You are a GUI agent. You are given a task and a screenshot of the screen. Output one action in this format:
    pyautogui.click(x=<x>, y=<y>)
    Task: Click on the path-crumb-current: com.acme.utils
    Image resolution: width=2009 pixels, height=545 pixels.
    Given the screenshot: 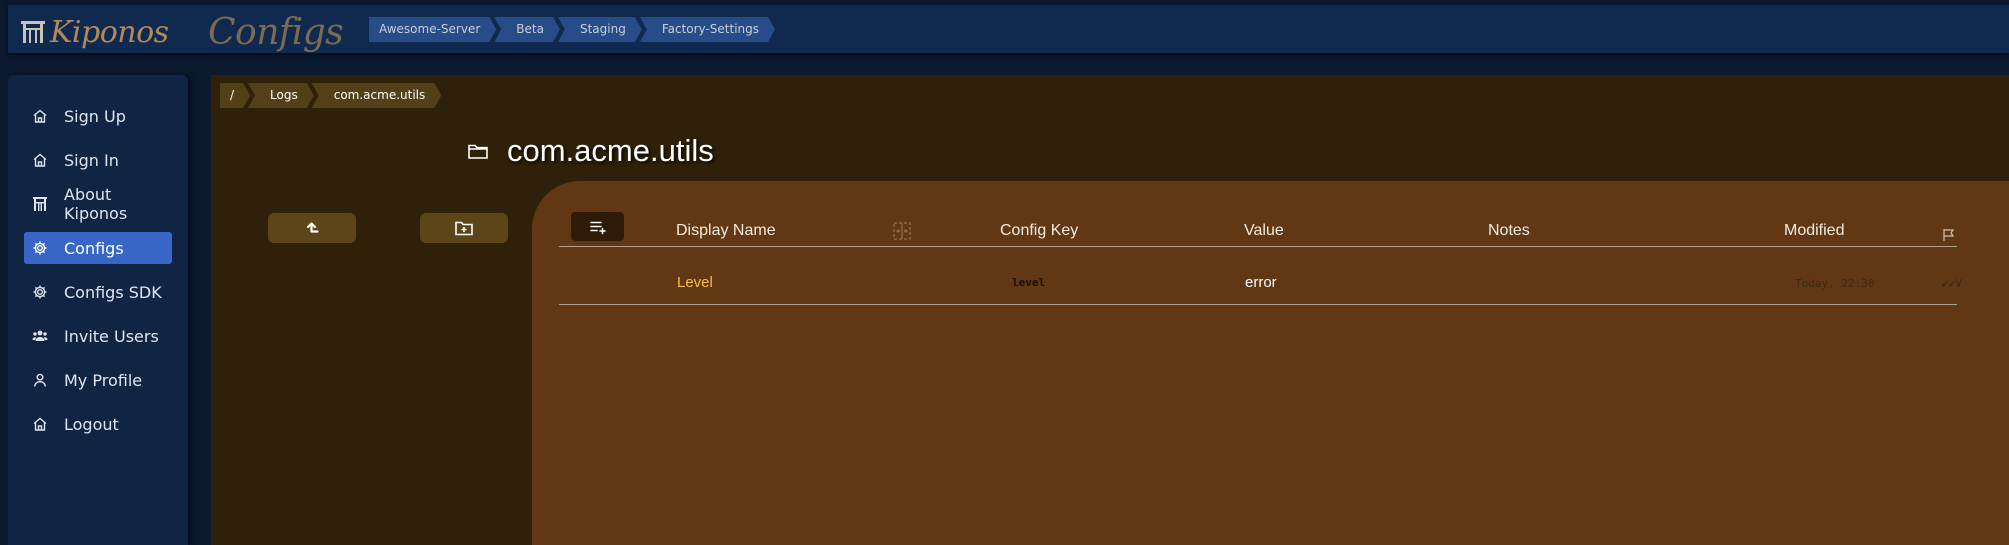 What is the action you would take?
    pyautogui.click(x=377, y=95)
    